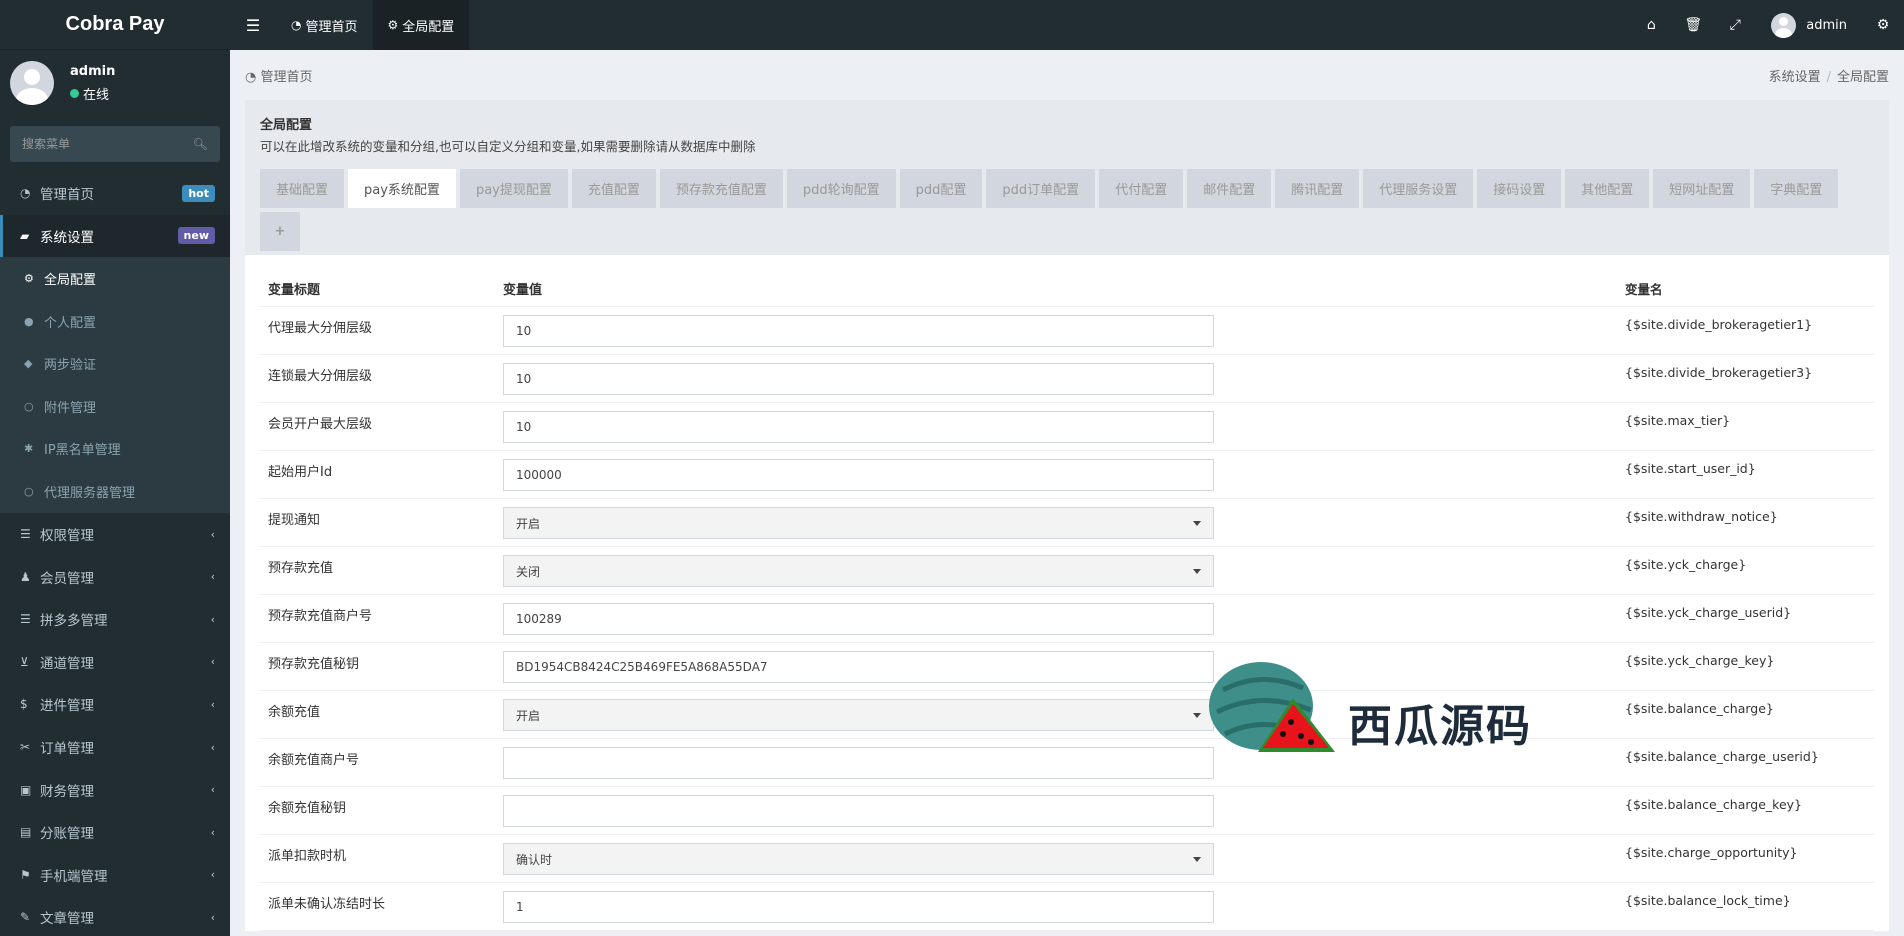 The image size is (1904, 936). What do you see at coordinates (1519, 188) in the screenshot?
I see `tab-sms-code: 接码设置` at bounding box center [1519, 188].